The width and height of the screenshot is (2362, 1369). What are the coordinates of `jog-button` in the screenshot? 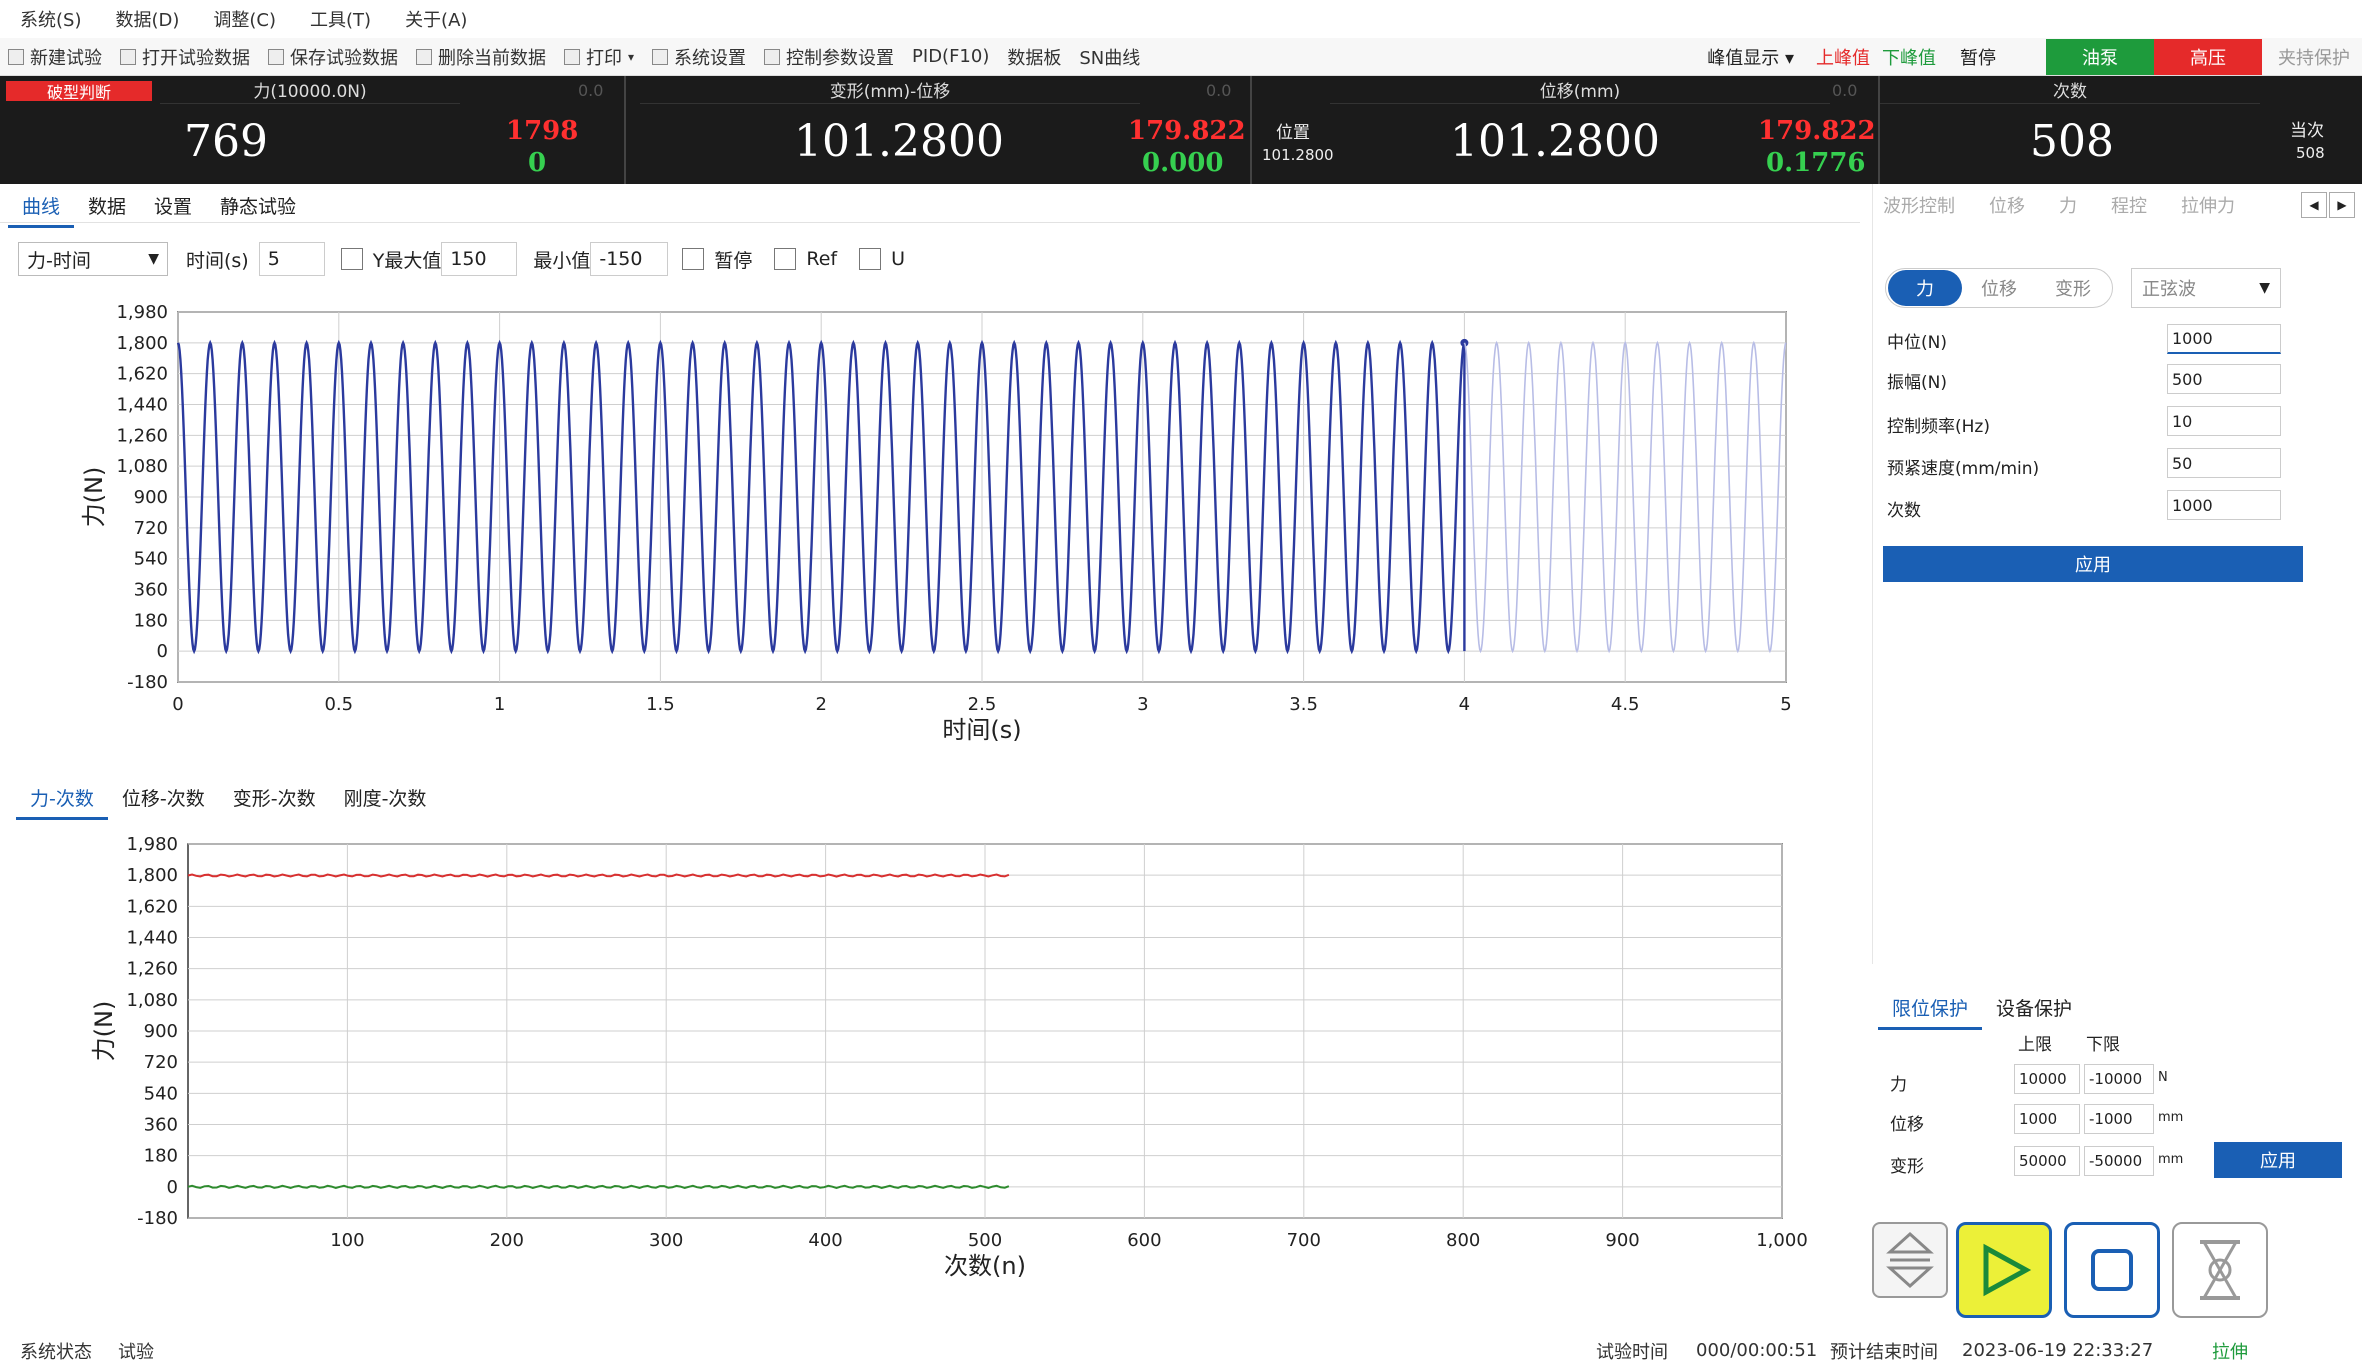 It's located at (1910, 1260).